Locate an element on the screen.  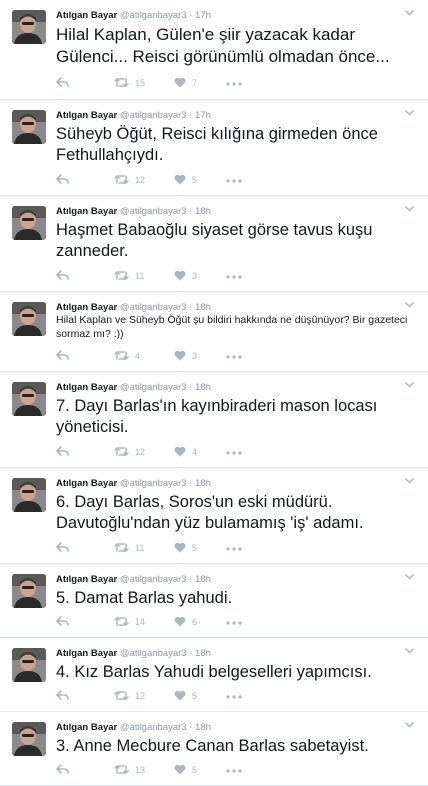
retweet-icon is located at coordinates (121, 547).